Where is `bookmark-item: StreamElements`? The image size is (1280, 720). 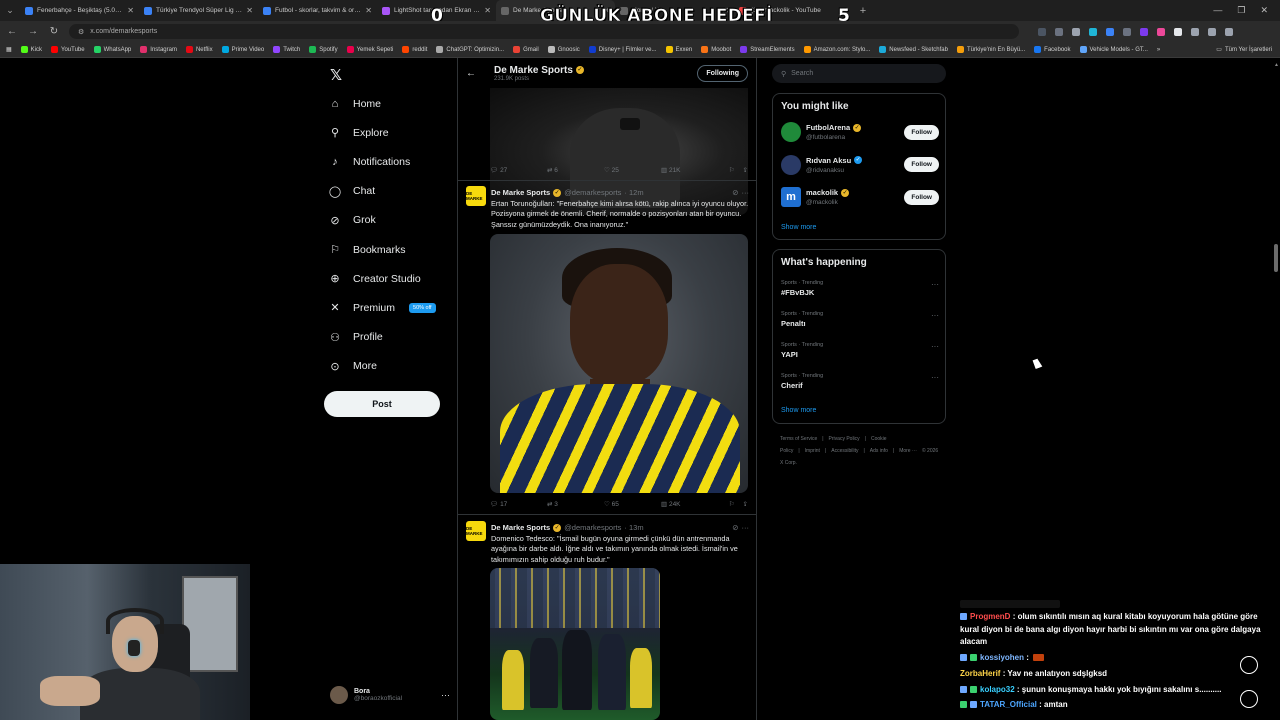
bookmark-item: StreamElements is located at coordinates (767, 49).